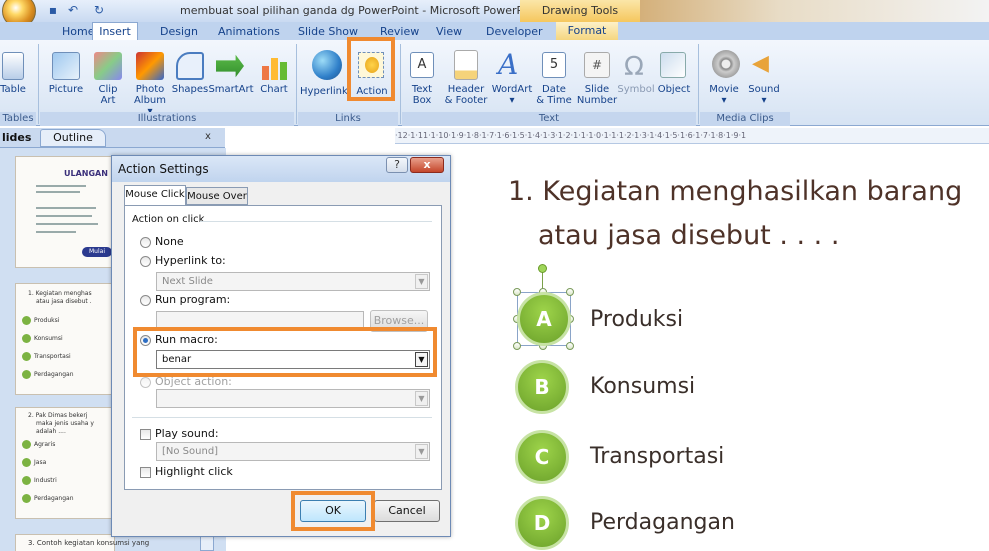 This screenshot has width=989, height=551. What do you see at coordinates (636, 89) in the screenshot?
I see `symbol-button: Symbol` at bounding box center [636, 89].